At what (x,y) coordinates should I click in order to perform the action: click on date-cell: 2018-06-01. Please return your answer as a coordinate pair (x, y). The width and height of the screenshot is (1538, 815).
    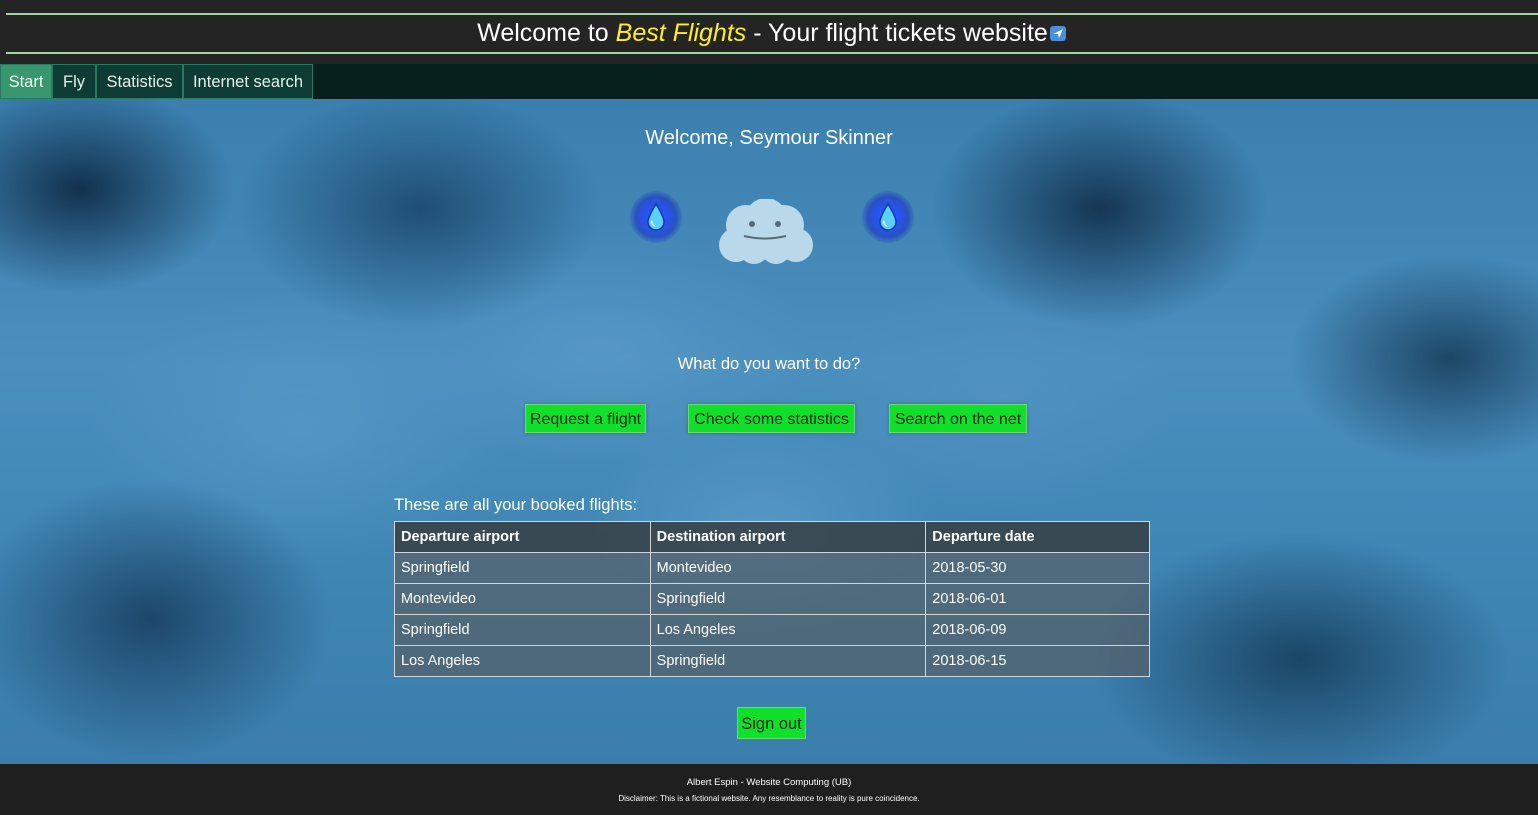
    Looking at the image, I should click on (1037, 599).